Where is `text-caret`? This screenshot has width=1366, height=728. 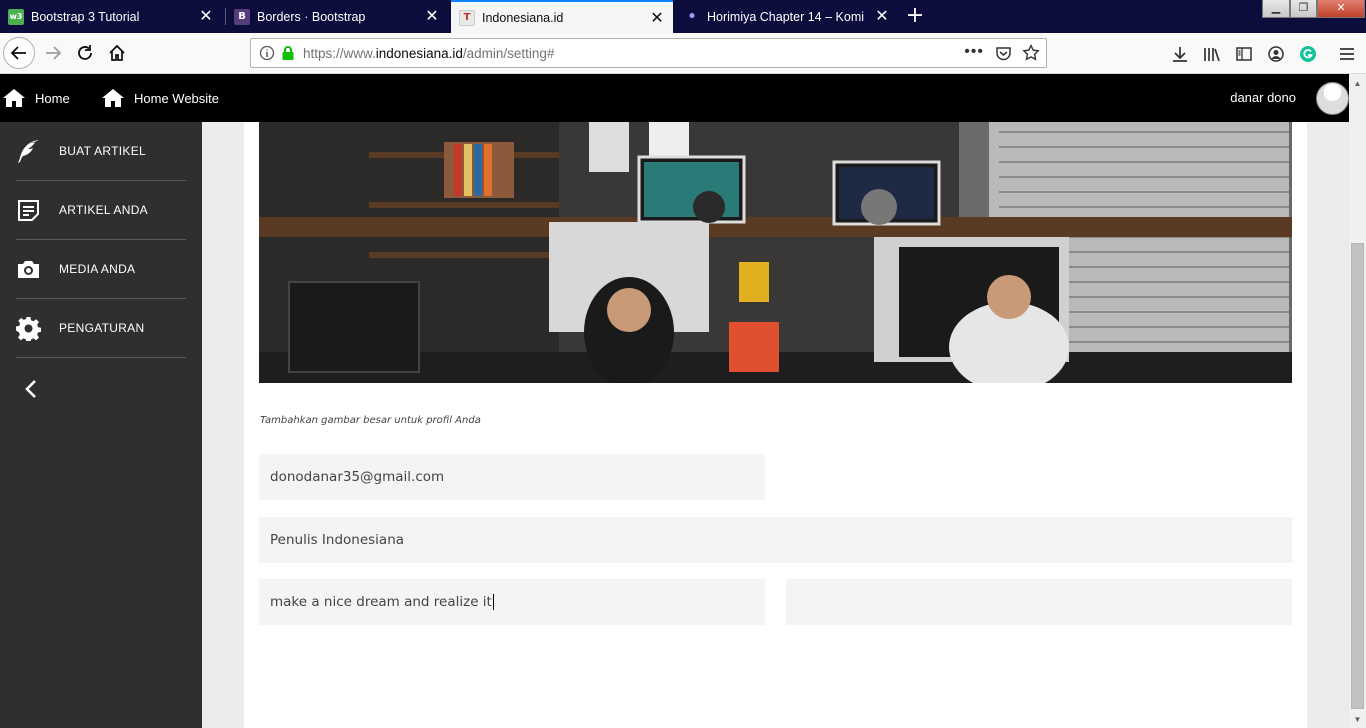
text-caret is located at coordinates (493, 602).